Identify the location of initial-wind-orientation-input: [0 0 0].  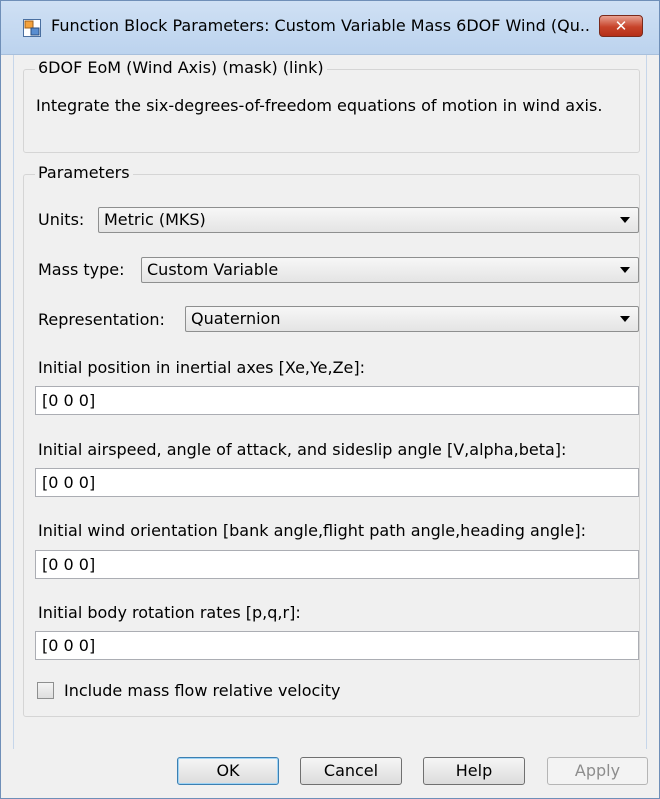
(337, 564).